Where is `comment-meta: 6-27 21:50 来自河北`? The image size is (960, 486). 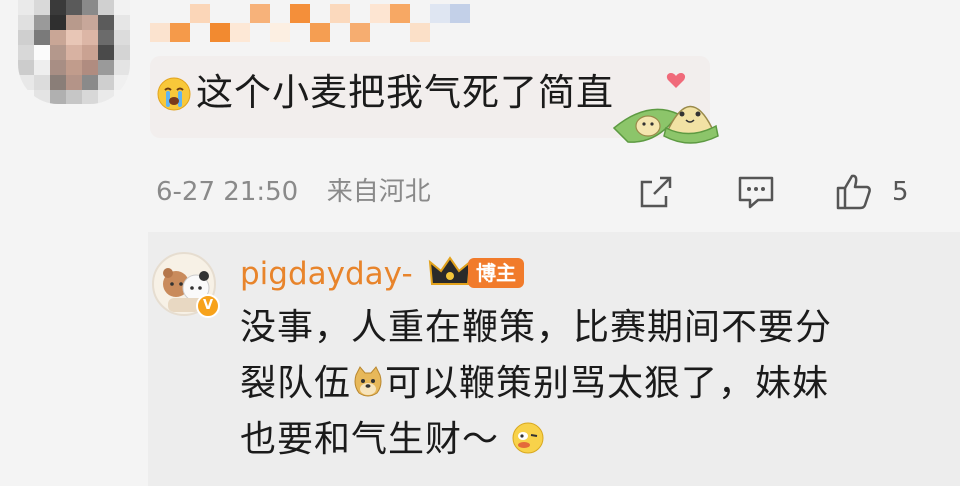 comment-meta: 6-27 21:50 来自河北 is located at coordinates (293, 192).